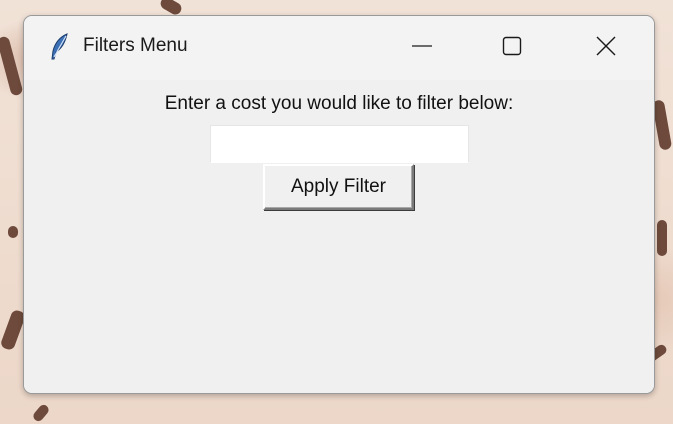 The height and width of the screenshot is (424, 673). Describe the element at coordinates (339, 48) in the screenshot. I see `title-bar: Filters Menu` at that location.